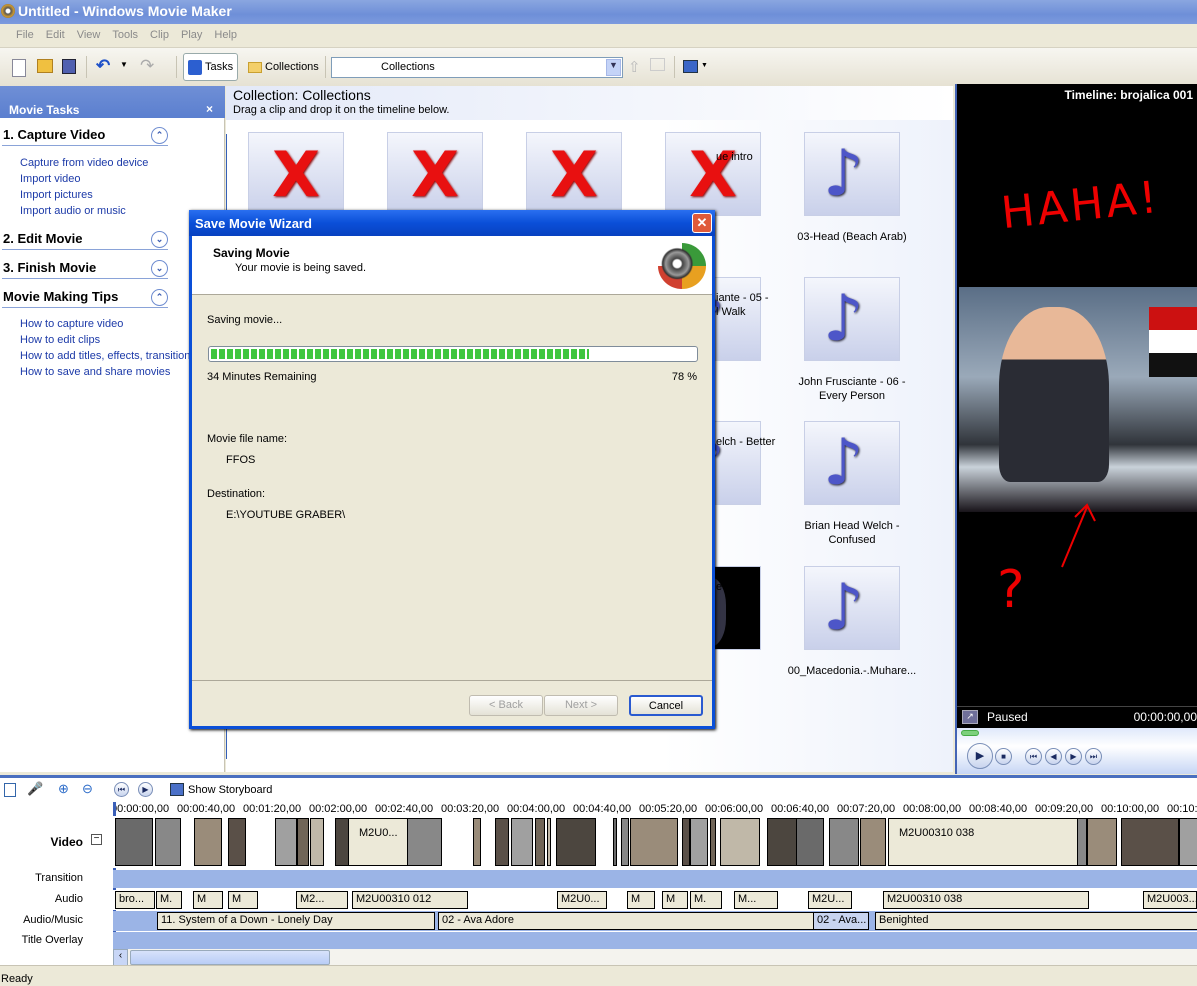  What do you see at coordinates (87, 789) in the screenshot?
I see `zoom-out-icon: ⊖` at bounding box center [87, 789].